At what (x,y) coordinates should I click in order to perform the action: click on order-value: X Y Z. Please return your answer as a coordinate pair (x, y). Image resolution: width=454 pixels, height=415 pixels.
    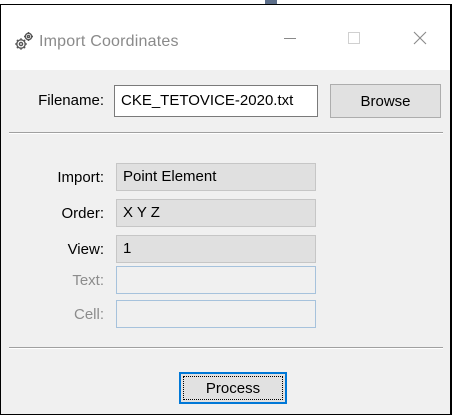
    Looking at the image, I should click on (216, 213).